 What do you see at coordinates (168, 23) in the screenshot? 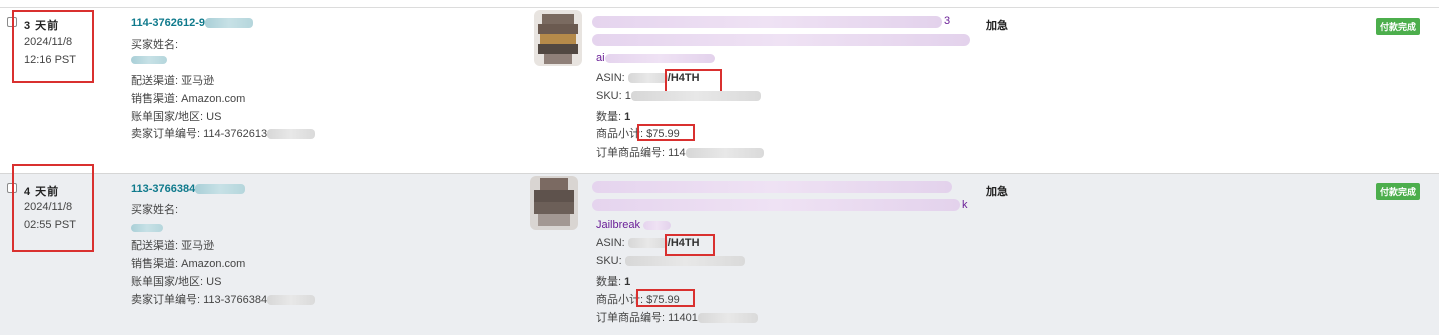
I see `order-id-link: 114-3762612-9` at bounding box center [168, 23].